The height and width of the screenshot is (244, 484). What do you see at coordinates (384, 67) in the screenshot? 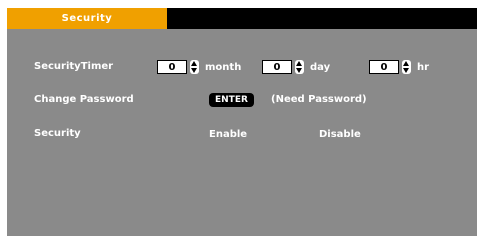
I see `hour-value: 0` at bounding box center [384, 67].